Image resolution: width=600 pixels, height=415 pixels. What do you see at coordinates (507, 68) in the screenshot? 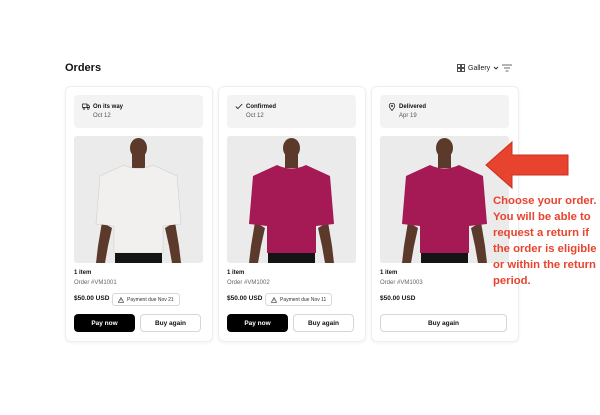
I see `filter-icon` at bounding box center [507, 68].